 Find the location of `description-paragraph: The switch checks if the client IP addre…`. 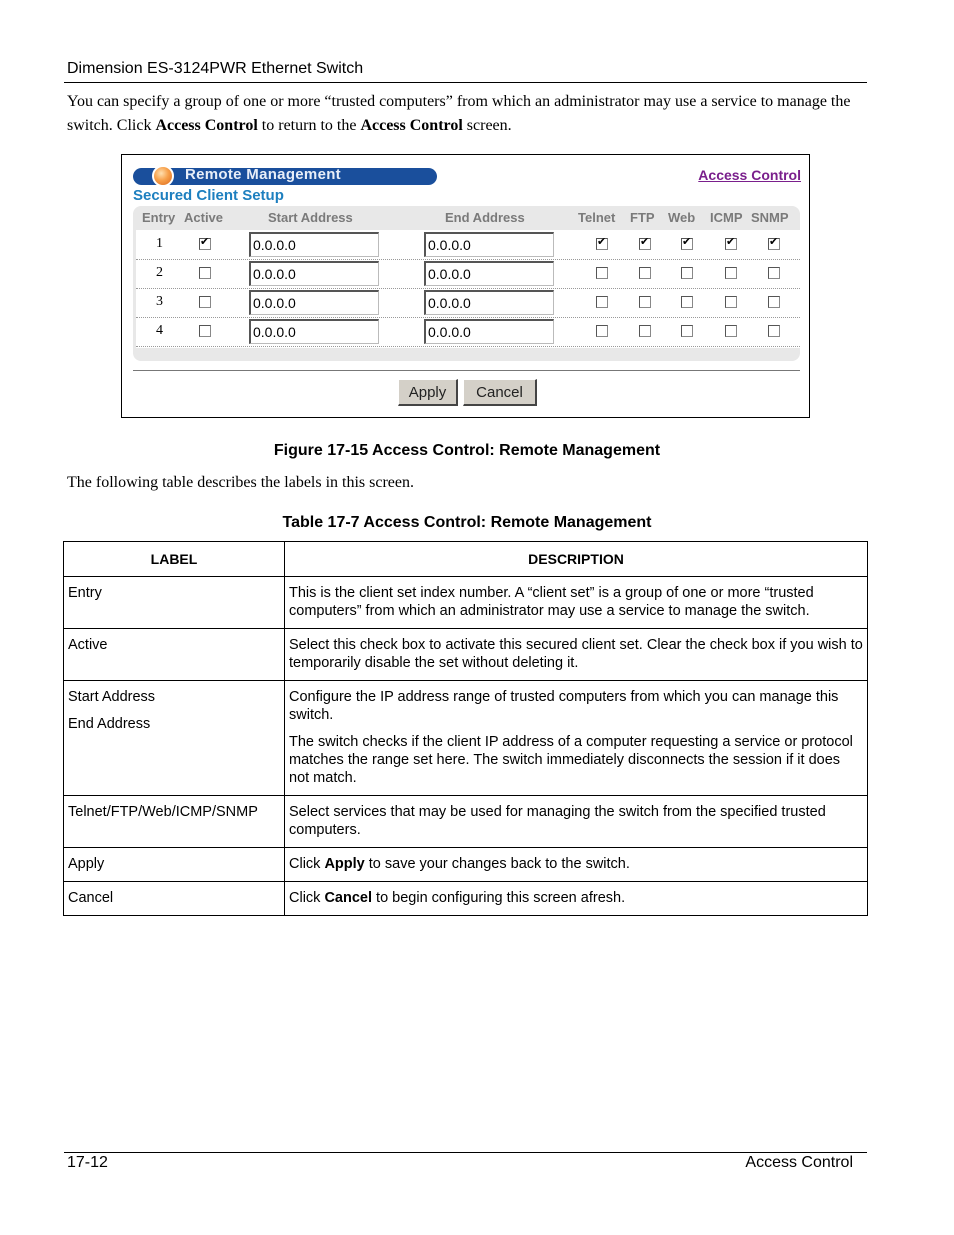

description-paragraph: The switch checks if the client IP addre… is located at coordinates (571, 760).